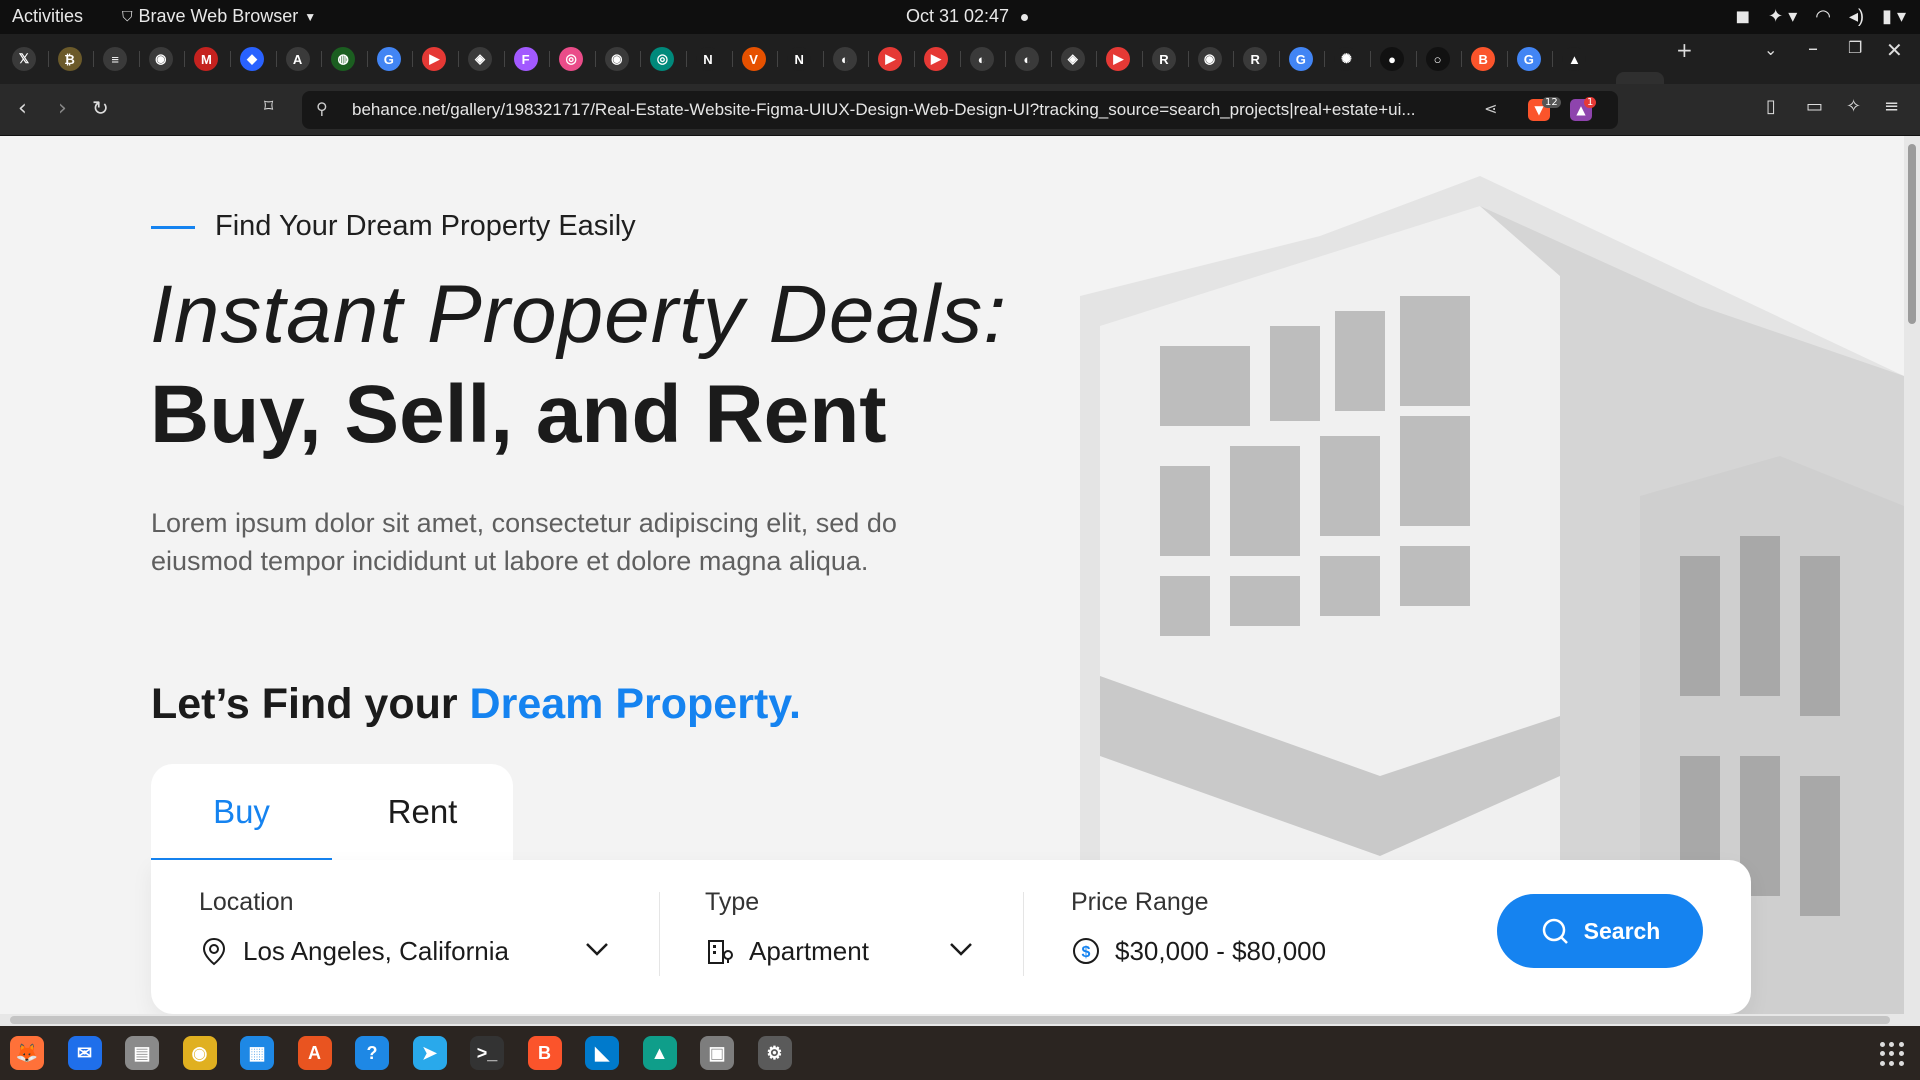 This screenshot has width=1920, height=1080. What do you see at coordinates (214, 951) in the screenshot?
I see `location-pin-icon` at bounding box center [214, 951].